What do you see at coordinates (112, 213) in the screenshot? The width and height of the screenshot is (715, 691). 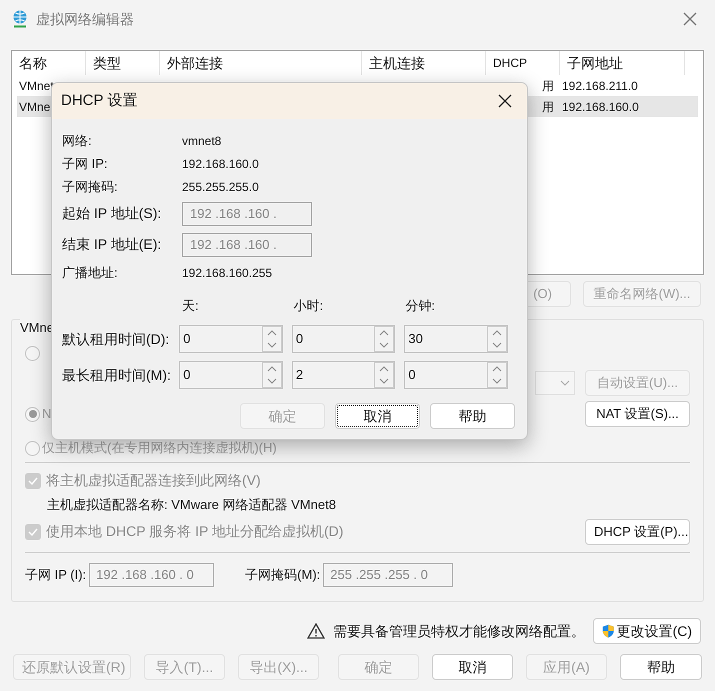 I see `field-label: 起始 IP 地址(S):` at bounding box center [112, 213].